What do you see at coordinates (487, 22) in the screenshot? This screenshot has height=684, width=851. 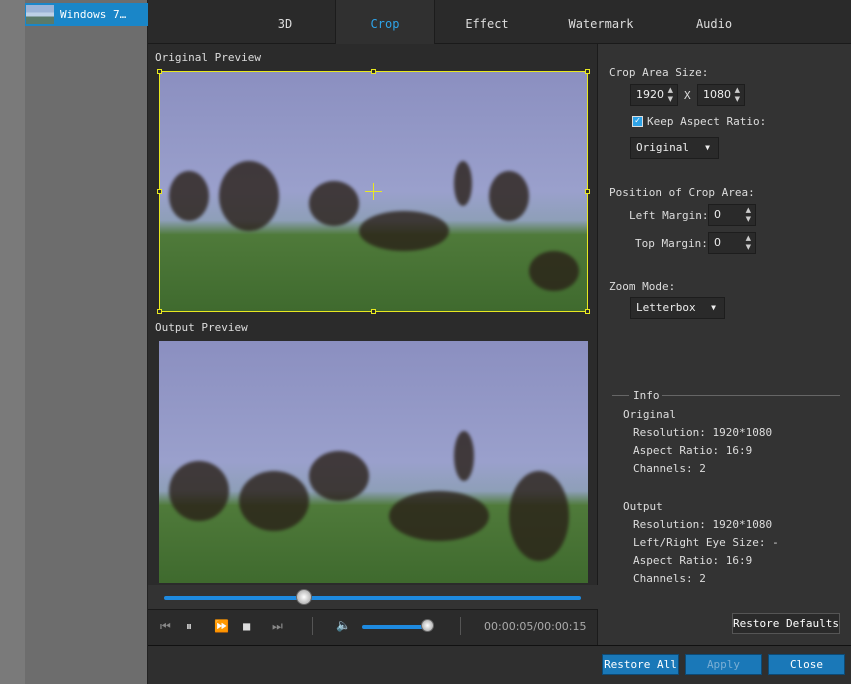 I see `tab-effect: Effect` at bounding box center [487, 22].